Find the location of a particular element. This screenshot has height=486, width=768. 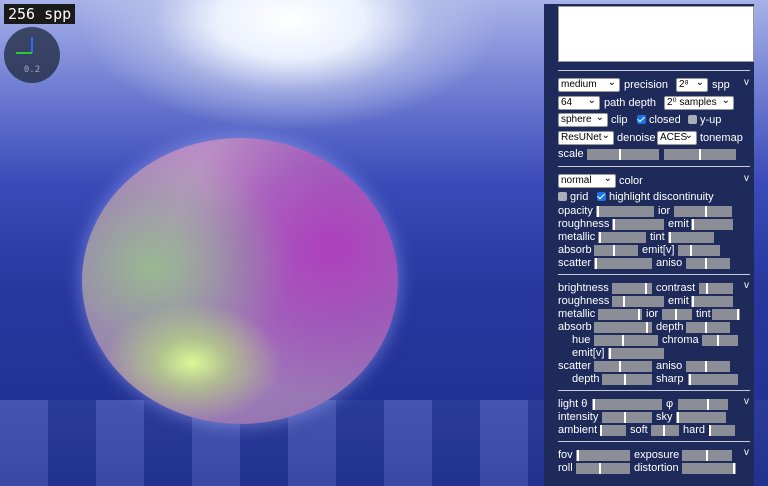

phi-slider is located at coordinates (703, 404).